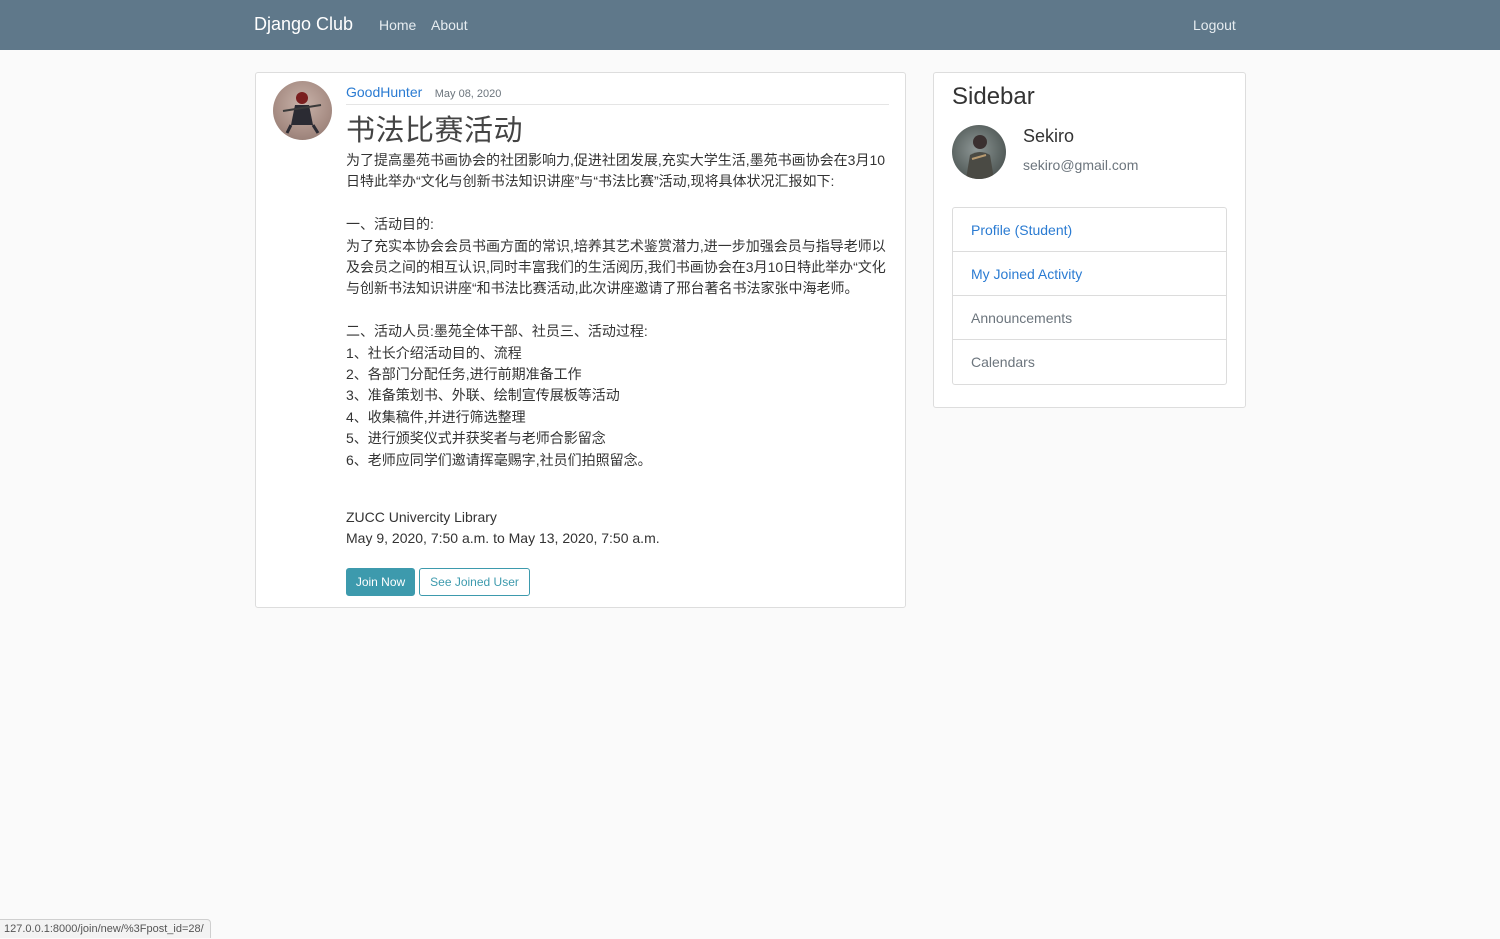 The image size is (1500, 939). I want to click on brand-link: Django Club, so click(303, 24).